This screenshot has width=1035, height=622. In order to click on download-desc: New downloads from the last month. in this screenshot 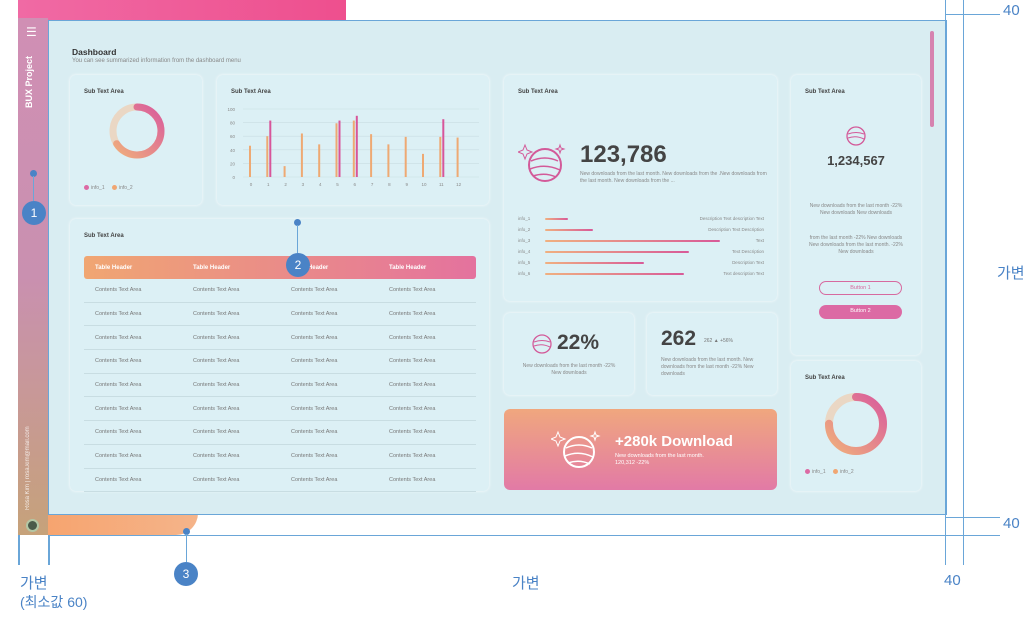, I will do `click(659, 456)`.